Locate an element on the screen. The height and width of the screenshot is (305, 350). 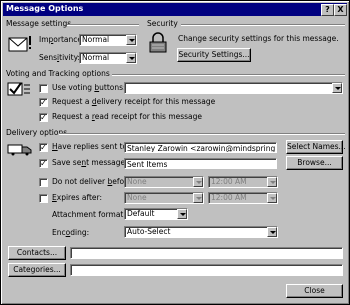
delivery-receipt-checkbox: ✓ is located at coordinates (43, 102).